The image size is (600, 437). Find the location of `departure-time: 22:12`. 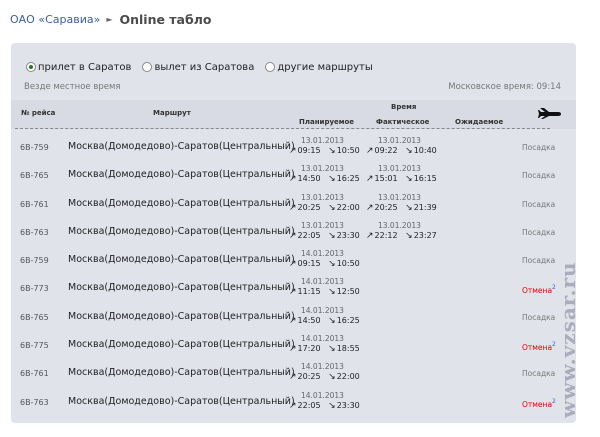

departure-time: 22:12 is located at coordinates (382, 235).